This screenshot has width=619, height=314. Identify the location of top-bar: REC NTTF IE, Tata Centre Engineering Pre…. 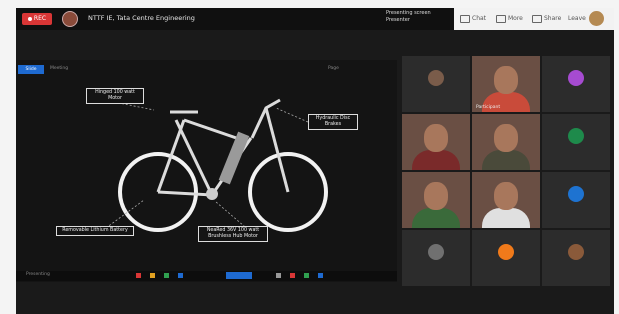
(315, 19).